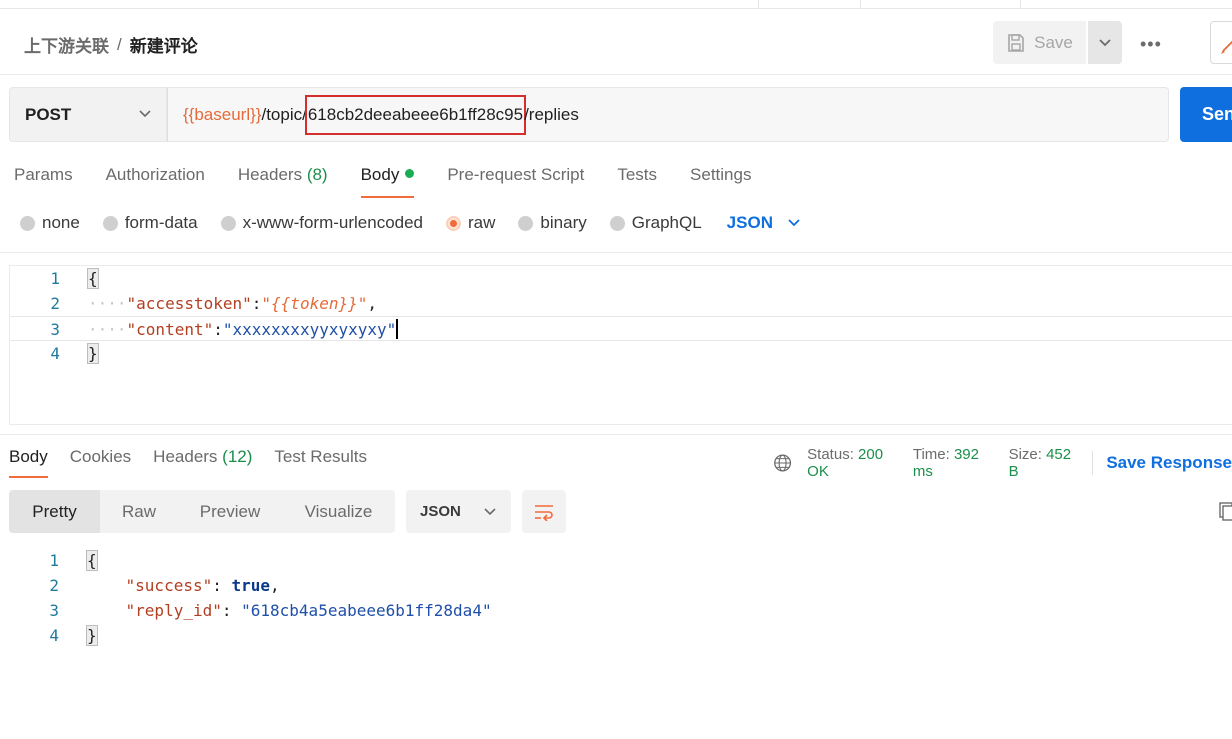 Image resolution: width=1232 pixels, height=739 pixels. Describe the element at coordinates (1151, 44) in the screenshot. I see `more-options-icon: •••` at that location.